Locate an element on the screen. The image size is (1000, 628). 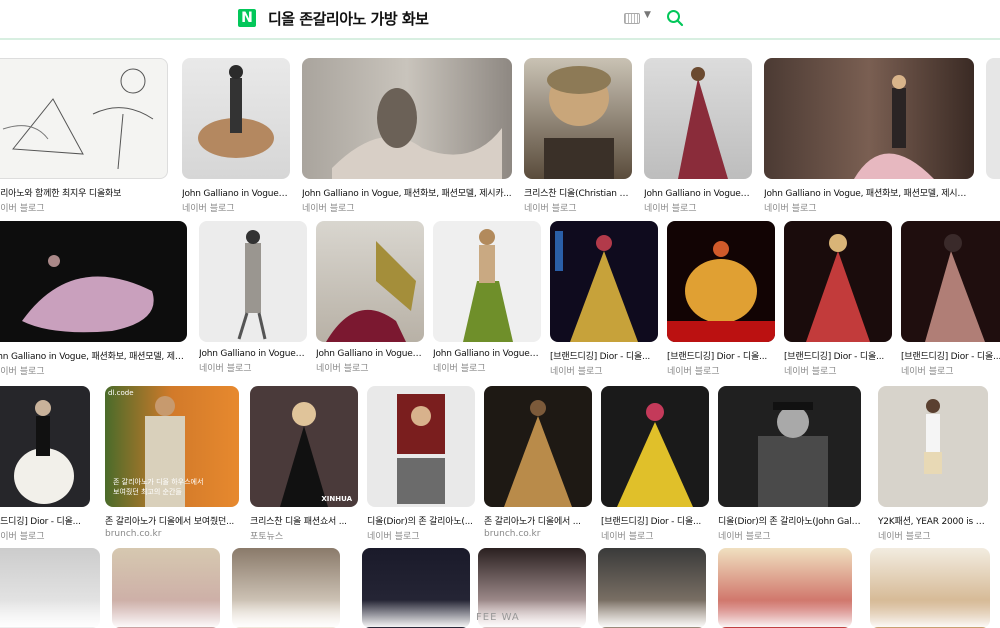
image-card: XINHUA 크리스찬 디올 패션쇼서 ... 포토뉴스 is located at coordinates (304, 464).